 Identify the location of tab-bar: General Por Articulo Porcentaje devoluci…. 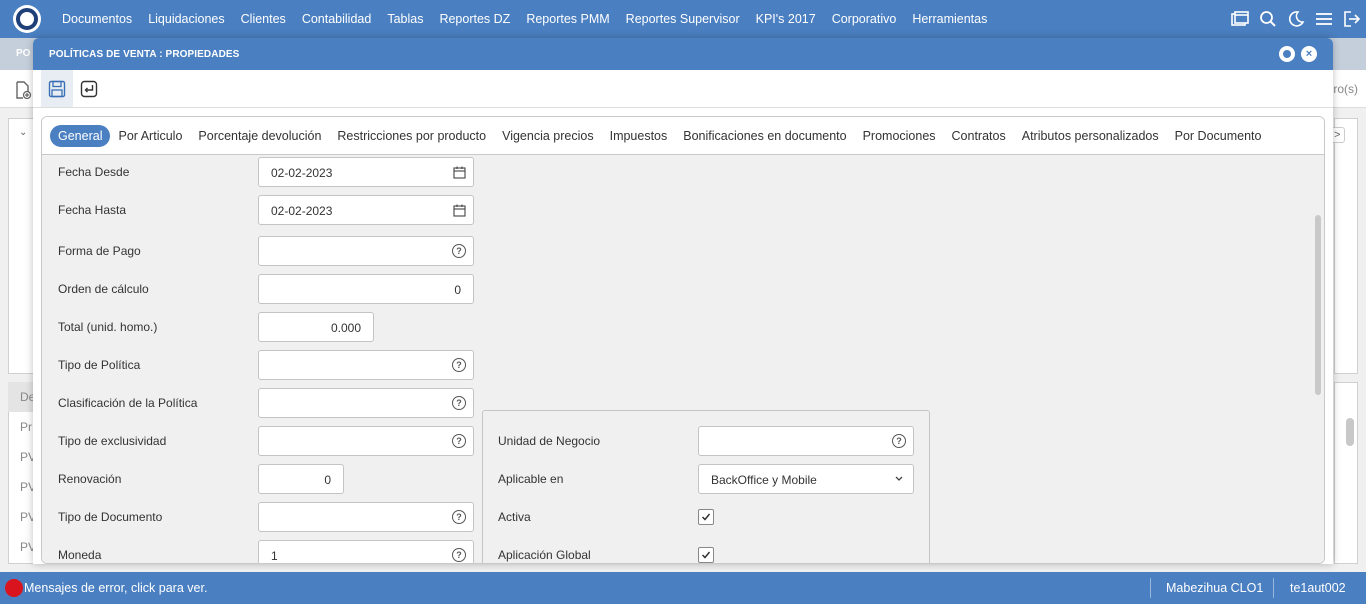
(683, 136).